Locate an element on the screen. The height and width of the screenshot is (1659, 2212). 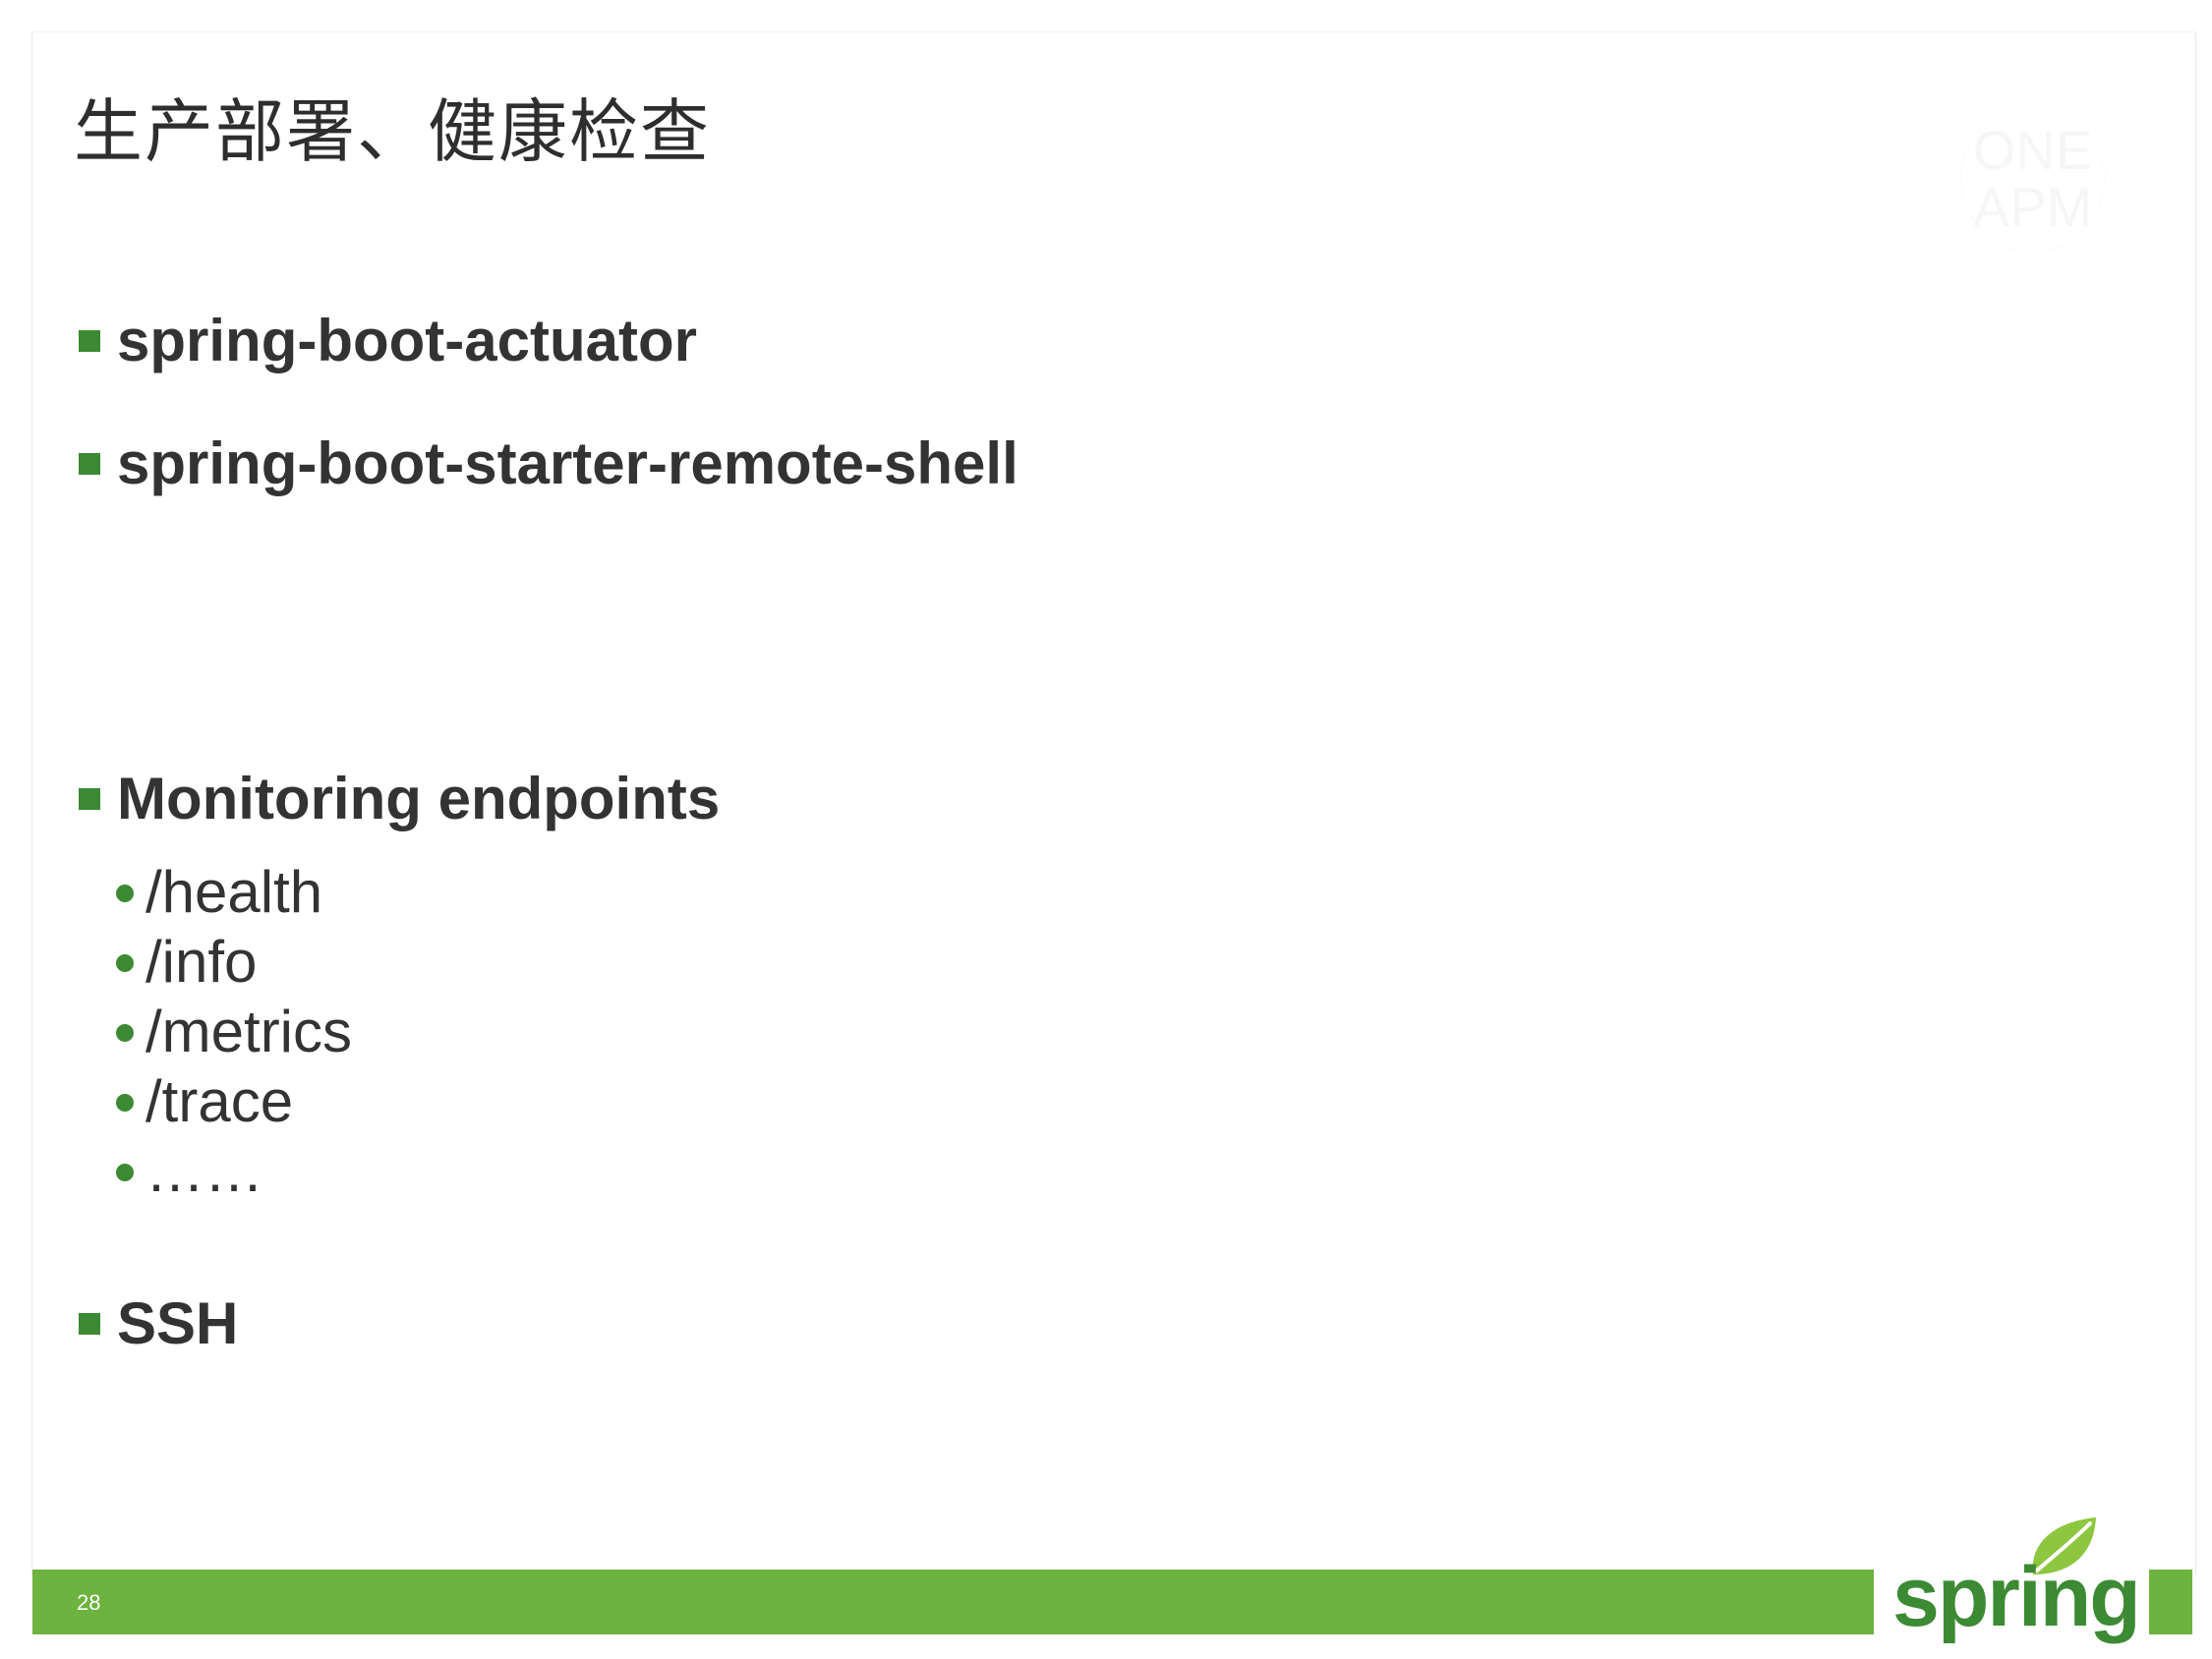
bullet-label: spring-boot-starter-remote-shell is located at coordinates (568, 463).